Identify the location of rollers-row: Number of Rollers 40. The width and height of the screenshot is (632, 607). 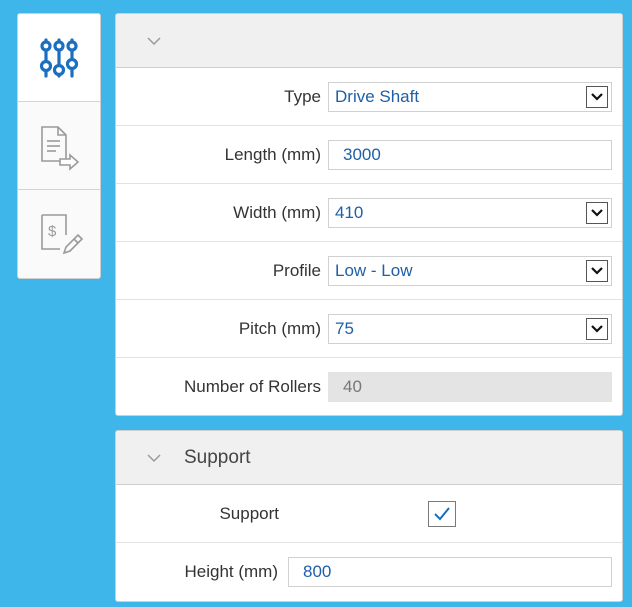
(369, 386).